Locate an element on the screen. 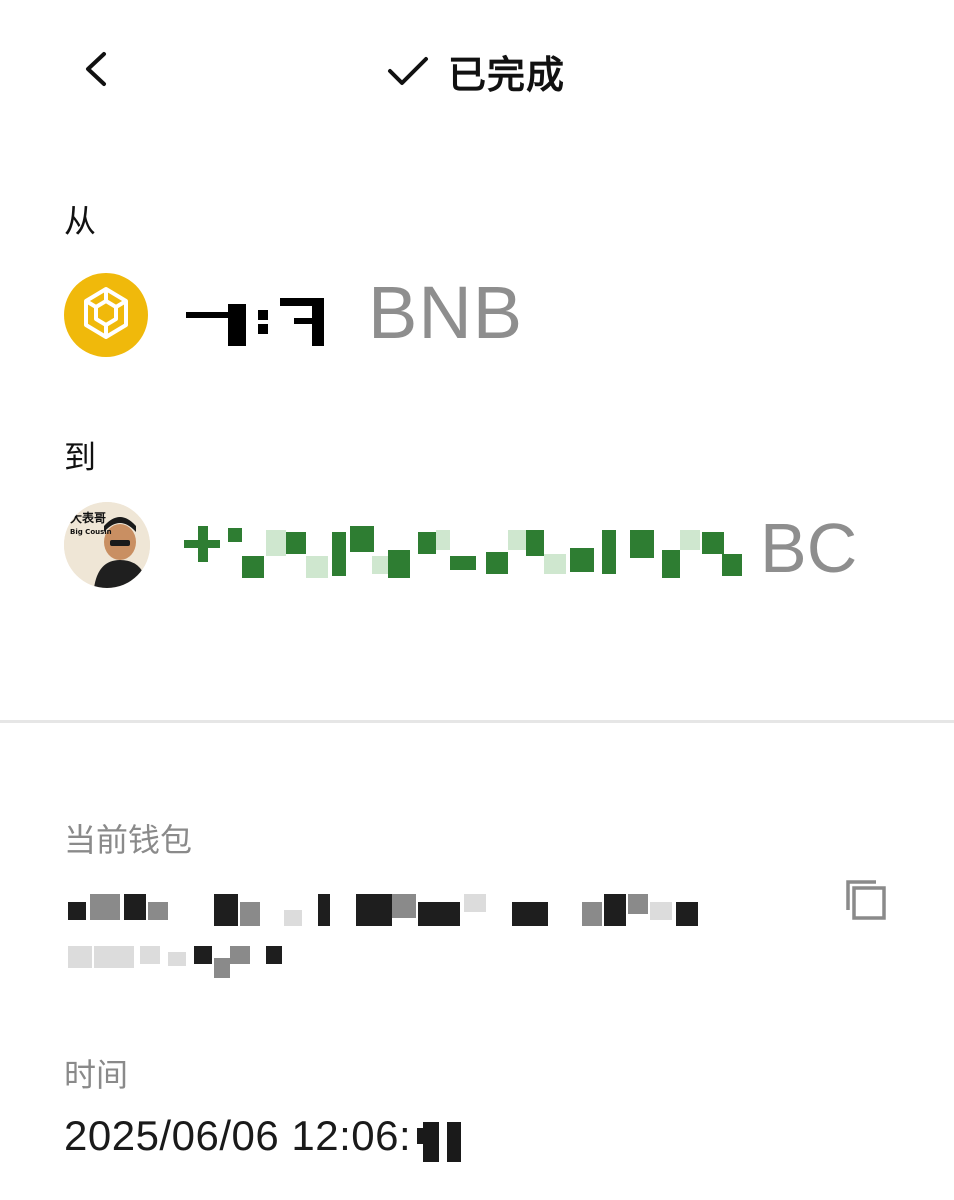  copy-button is located at coordinates (866, 900).